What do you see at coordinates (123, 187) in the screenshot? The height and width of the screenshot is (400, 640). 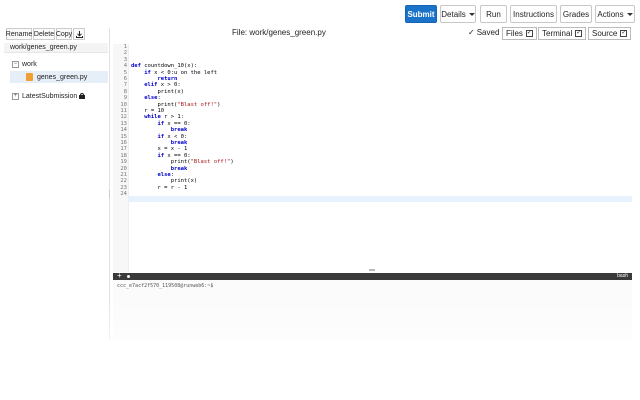 I see `line-number: 23` at bounding box center [123, 187].